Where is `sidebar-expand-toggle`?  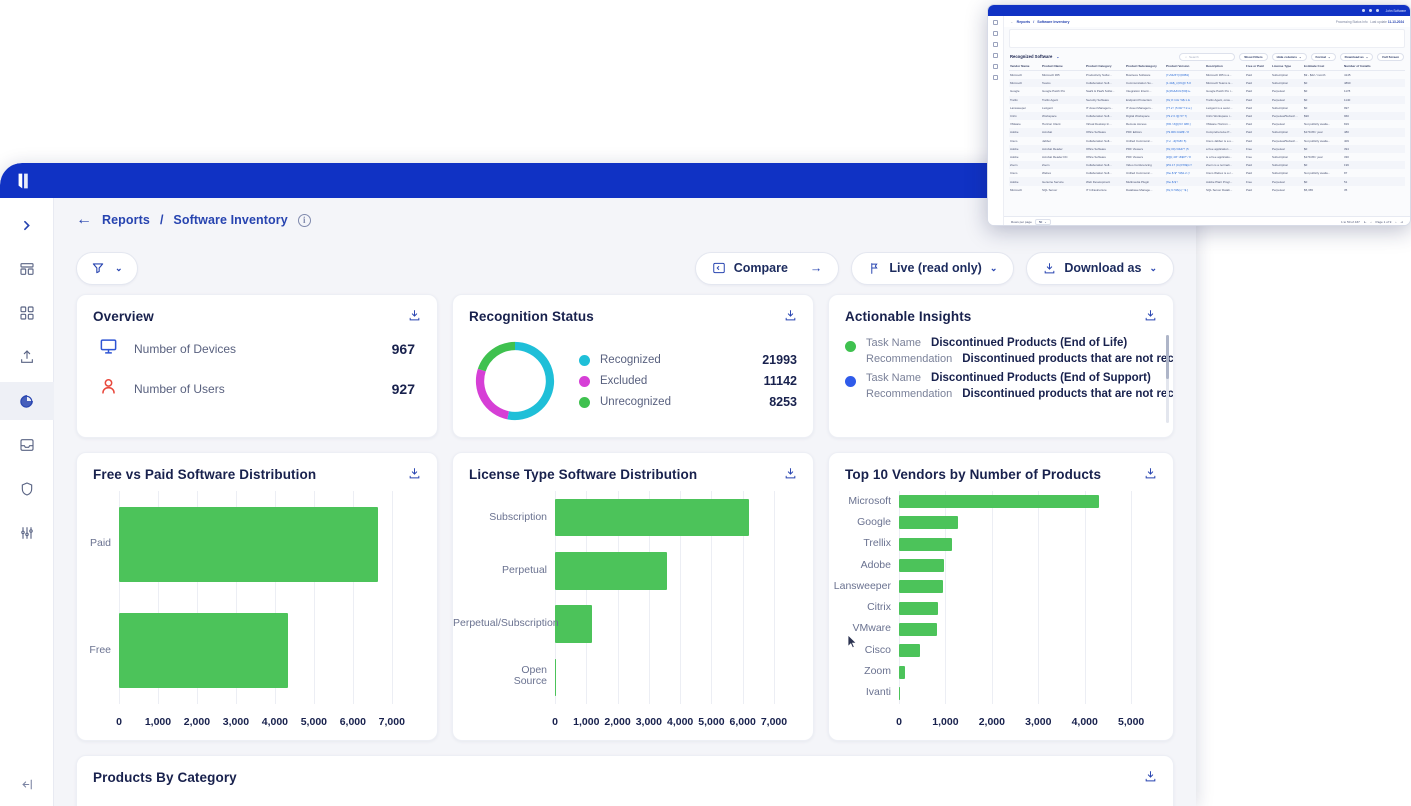 sidebar-expand-toggle is located at coordinates (27, 225).